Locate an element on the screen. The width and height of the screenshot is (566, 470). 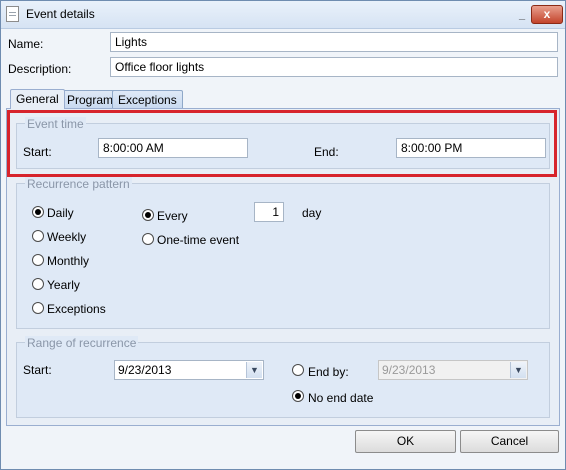
daily-radio is located at coordinates (38, 212).